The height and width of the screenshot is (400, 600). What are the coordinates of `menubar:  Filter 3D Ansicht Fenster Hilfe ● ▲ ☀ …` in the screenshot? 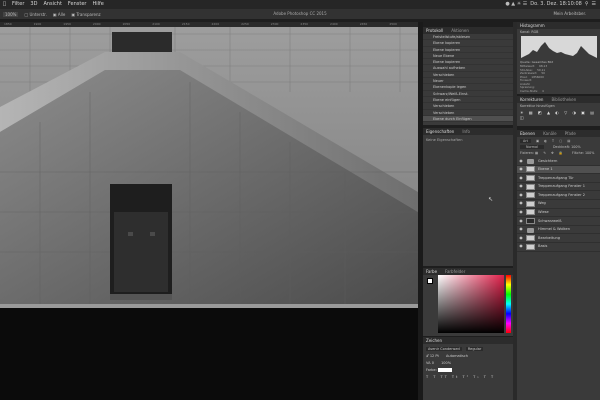 It's located at (300, 4).